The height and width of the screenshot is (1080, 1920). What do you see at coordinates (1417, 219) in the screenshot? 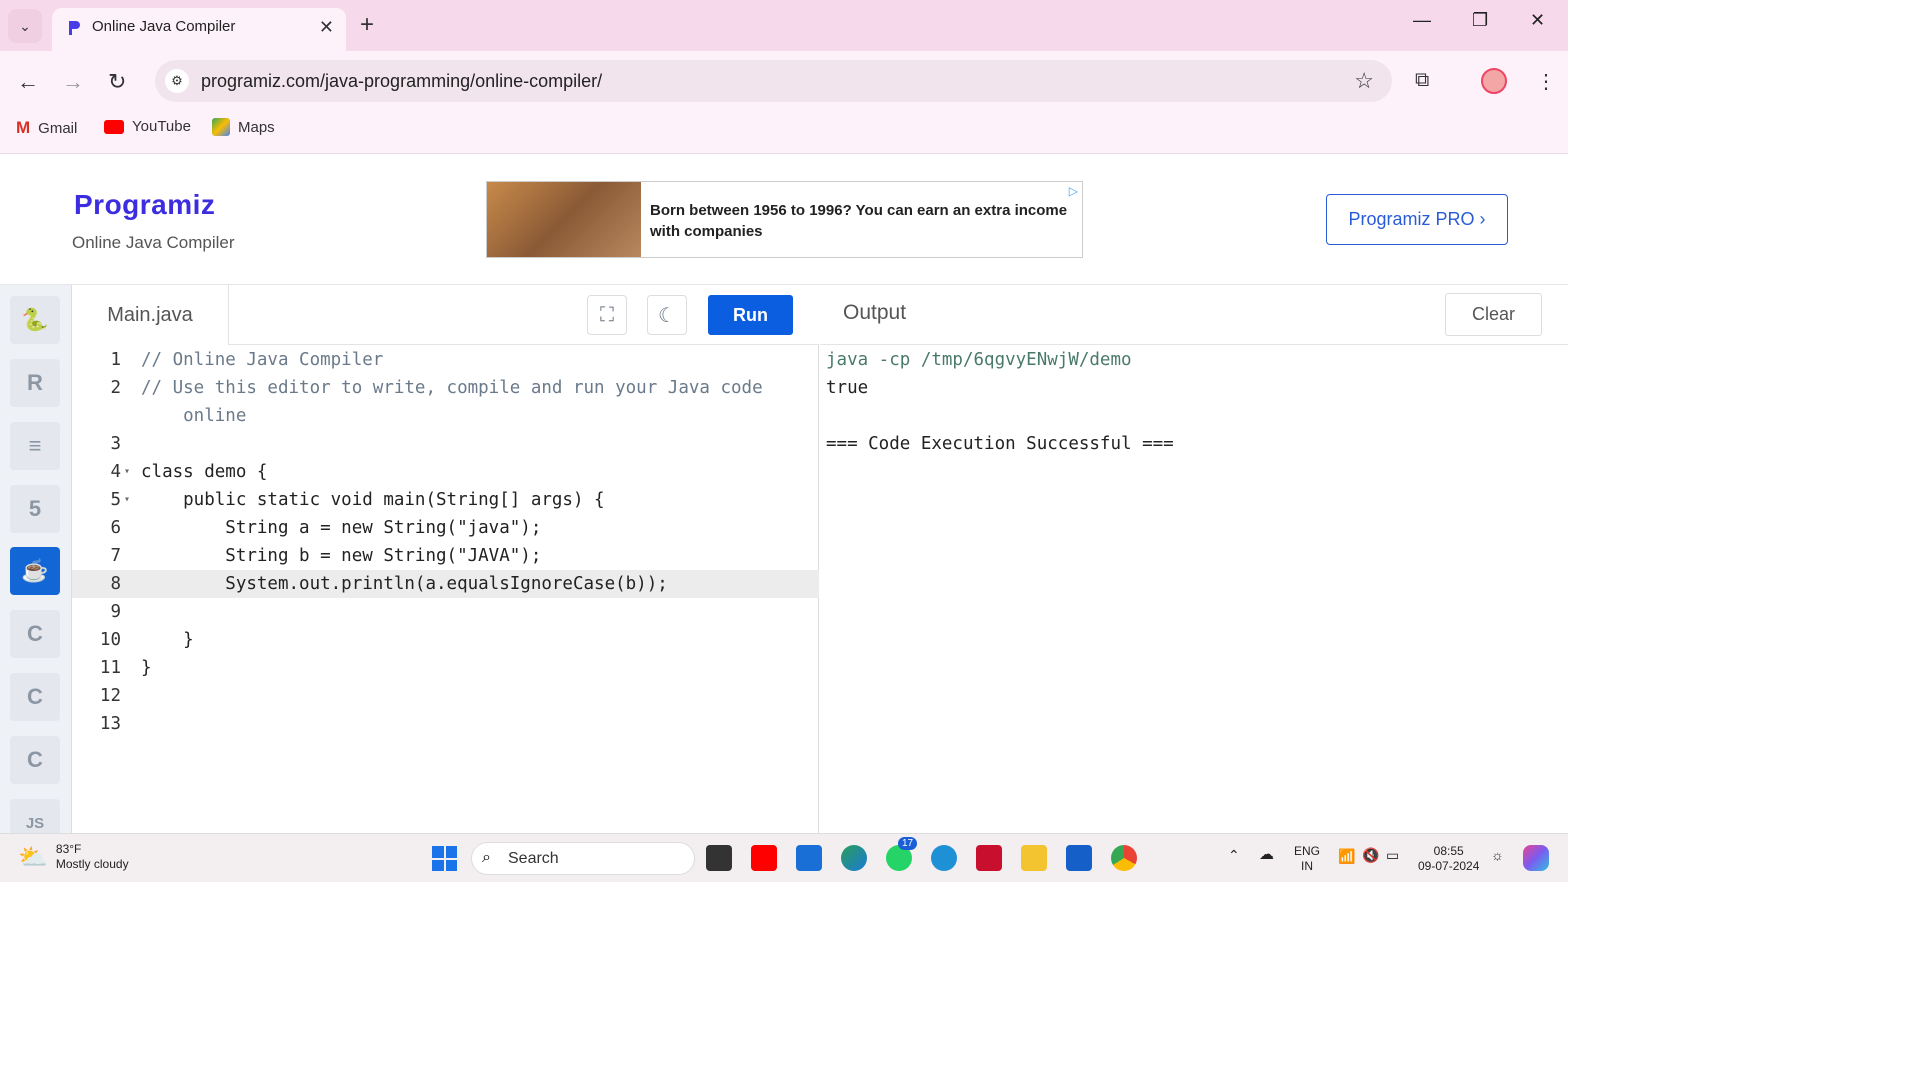
I see `programiz-pro-button: Programiz PRO ›` at bounding box center [1417, 219].